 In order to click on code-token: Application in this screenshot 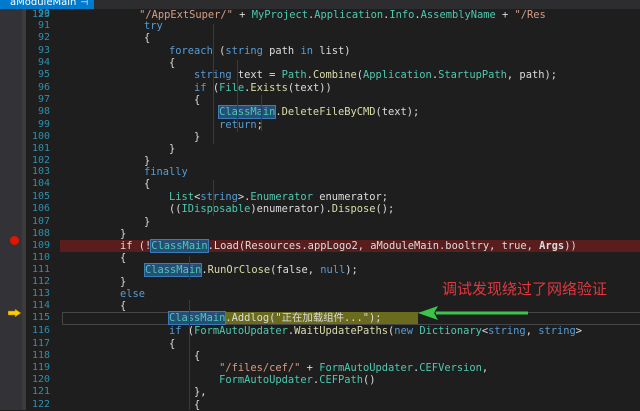, I will do `click(397, 75)`.